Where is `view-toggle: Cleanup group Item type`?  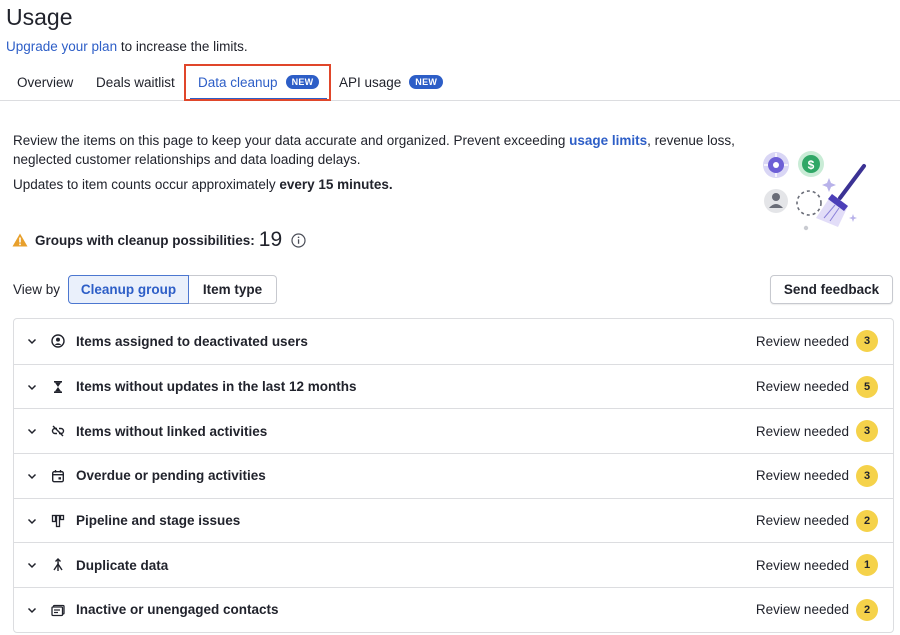
view-toggle: Cleanup group Item type is located at coordinates (172, 289).